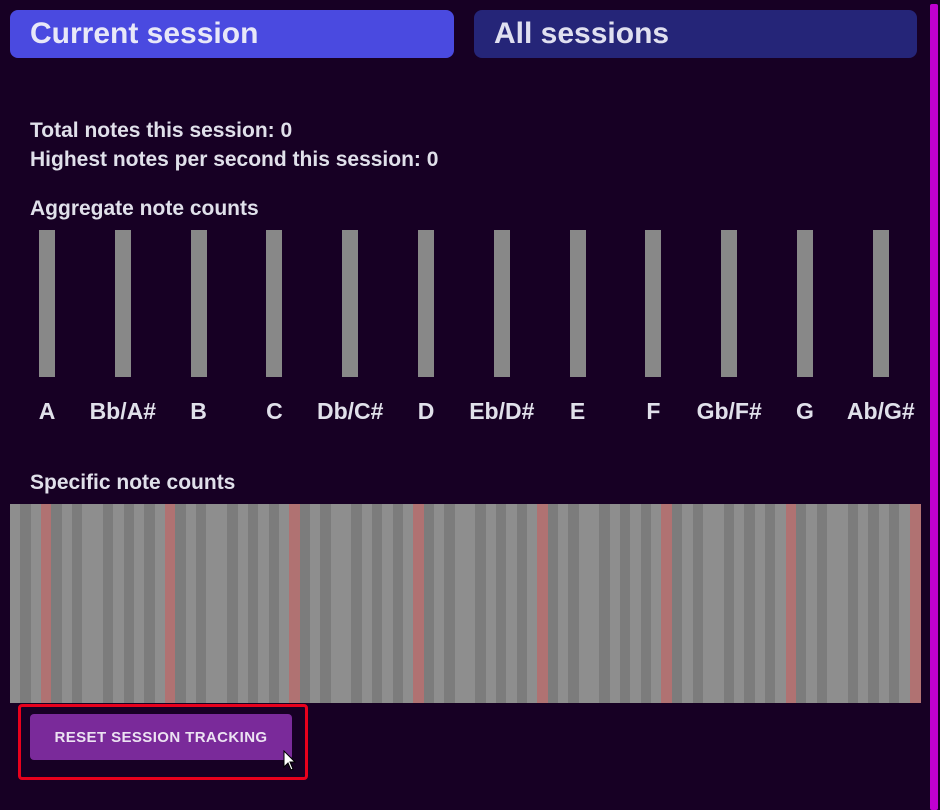  What do you see at coordinates (133, 482) in the screenshot?
I see `specific-title: Specific note counts` at bounding box center [133, 482].